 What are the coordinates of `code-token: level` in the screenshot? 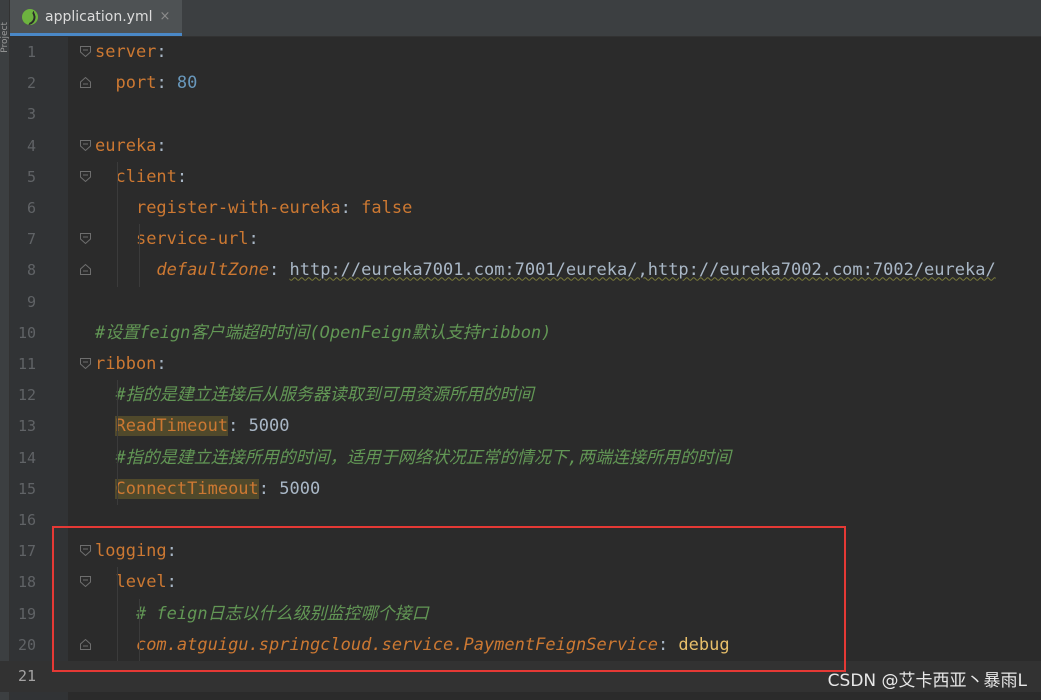 It's located at (141, 582).